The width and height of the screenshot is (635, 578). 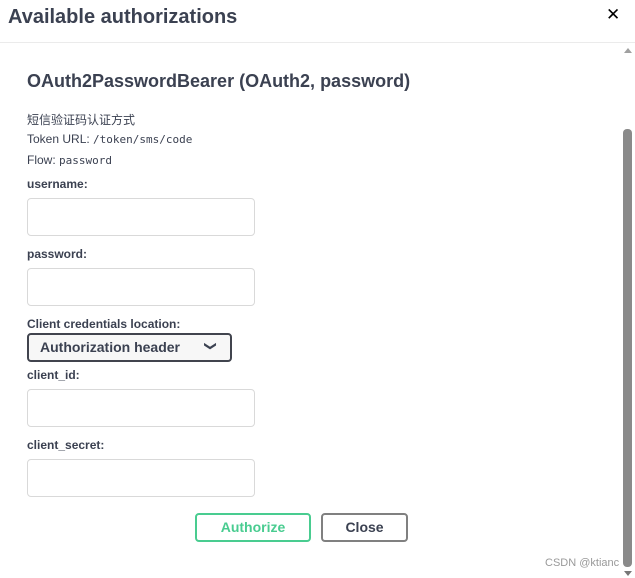 What do you see at coordinates (613, 15) in the screenshot?
I see `close-x-icon: ✕` at bounding box center [613, 15].